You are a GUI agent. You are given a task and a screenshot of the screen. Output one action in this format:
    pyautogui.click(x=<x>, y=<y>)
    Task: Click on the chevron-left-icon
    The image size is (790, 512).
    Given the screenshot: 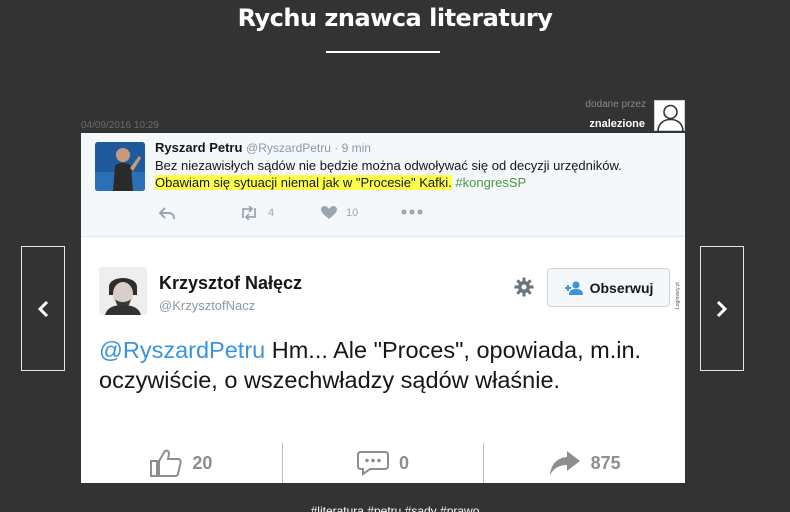 What is the action you would take?
    pyautogui.click(x=43, y=308)
    